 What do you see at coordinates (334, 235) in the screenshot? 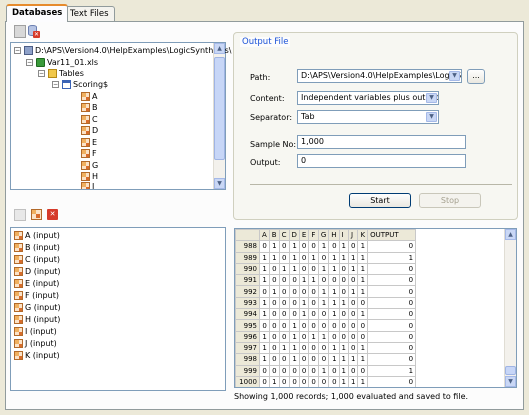
I see `column-header: H` at bounding box center [334, 235].